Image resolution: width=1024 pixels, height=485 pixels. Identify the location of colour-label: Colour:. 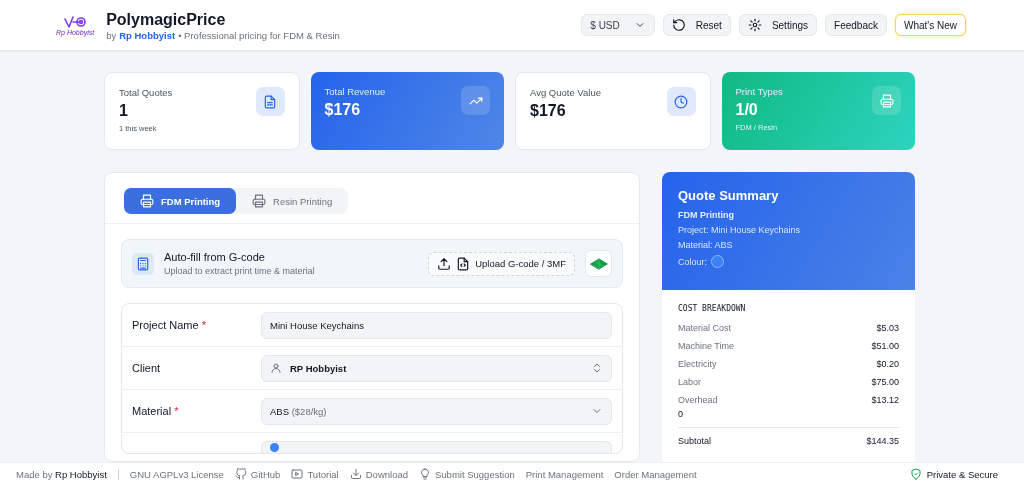
(692, 261).